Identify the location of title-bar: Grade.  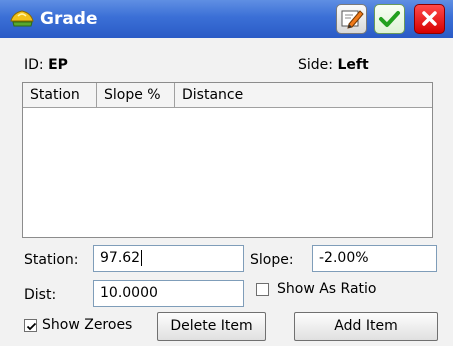
(226, 19).